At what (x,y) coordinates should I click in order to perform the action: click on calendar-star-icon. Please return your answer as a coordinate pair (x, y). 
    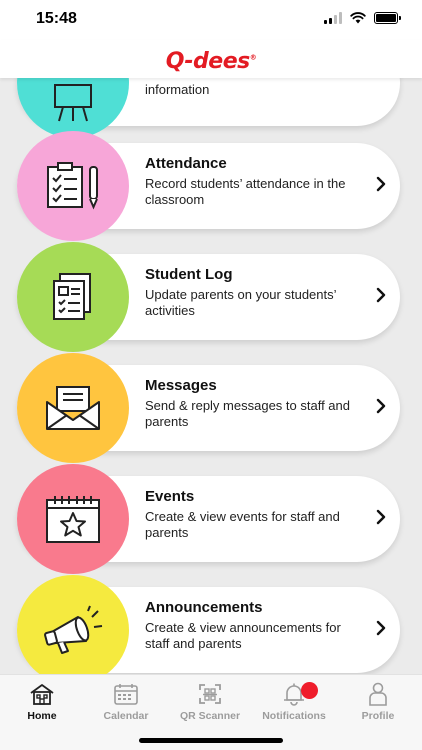
    Looking at the image, I should click on (73, 519).